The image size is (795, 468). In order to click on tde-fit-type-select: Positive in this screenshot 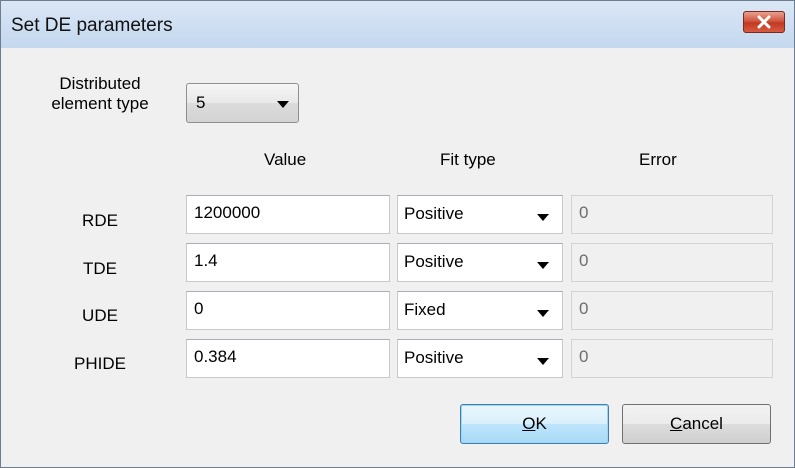, I will do `click(480, 262)`.